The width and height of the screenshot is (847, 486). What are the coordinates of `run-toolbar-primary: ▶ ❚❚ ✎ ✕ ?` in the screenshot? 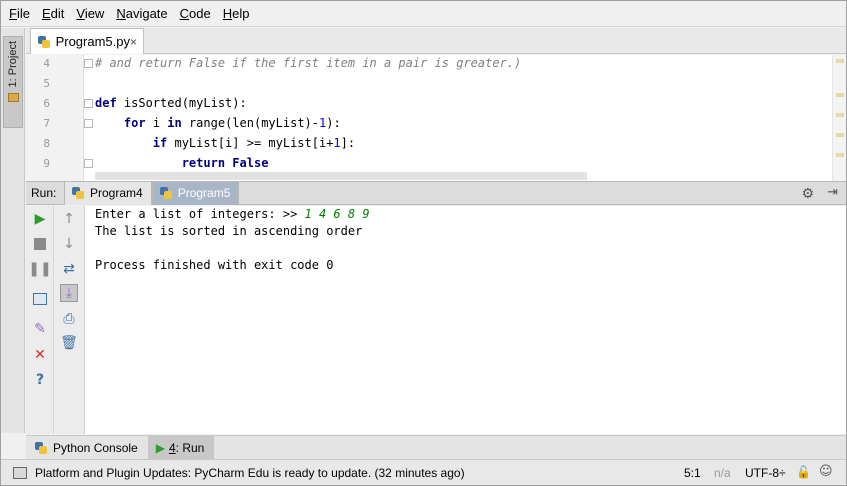 It's located at (40, 320).